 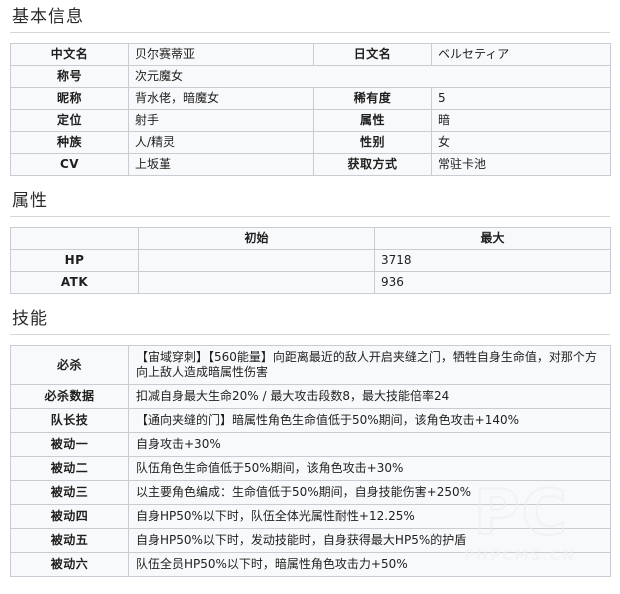 What do you see at coordinates (69, 444) in the screenshot?
I see `skill-label-passive-1: 被动一` at bounding box center [69, 444].